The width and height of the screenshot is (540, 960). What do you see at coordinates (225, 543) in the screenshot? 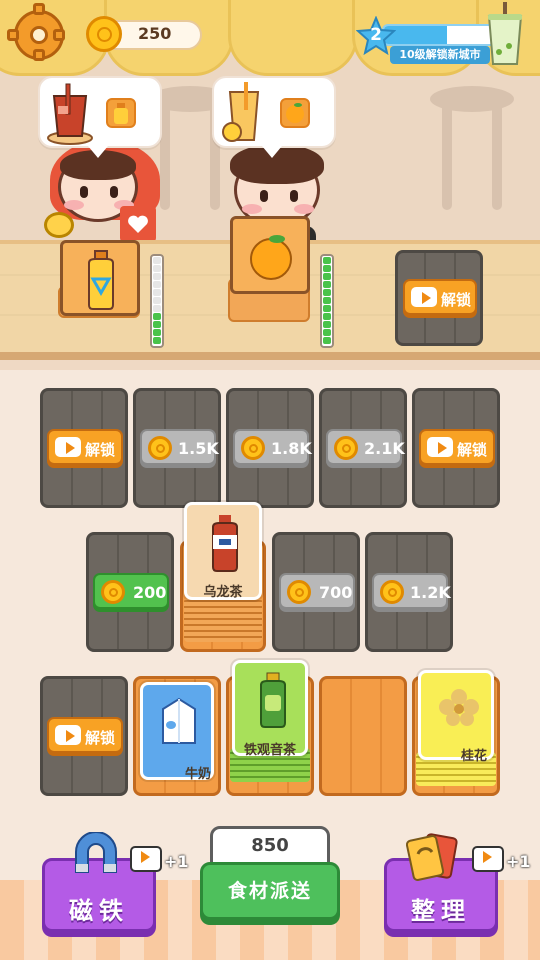
I see `oolong-bottle-icon` at bounding box center [225, 543].